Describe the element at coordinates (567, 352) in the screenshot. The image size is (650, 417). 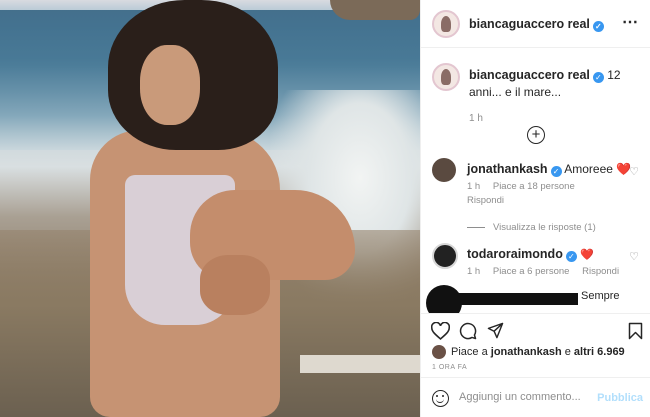
I see `likes-middle: e` at that location.